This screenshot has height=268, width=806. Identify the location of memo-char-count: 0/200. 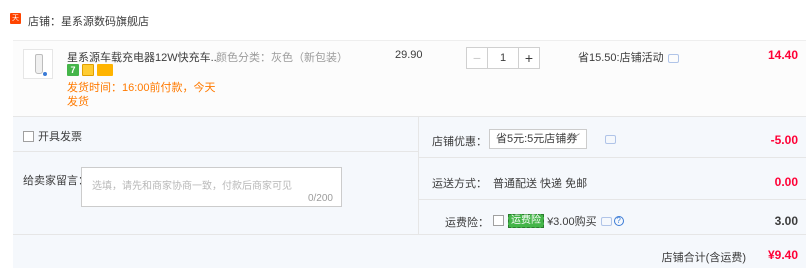
(320, 198).